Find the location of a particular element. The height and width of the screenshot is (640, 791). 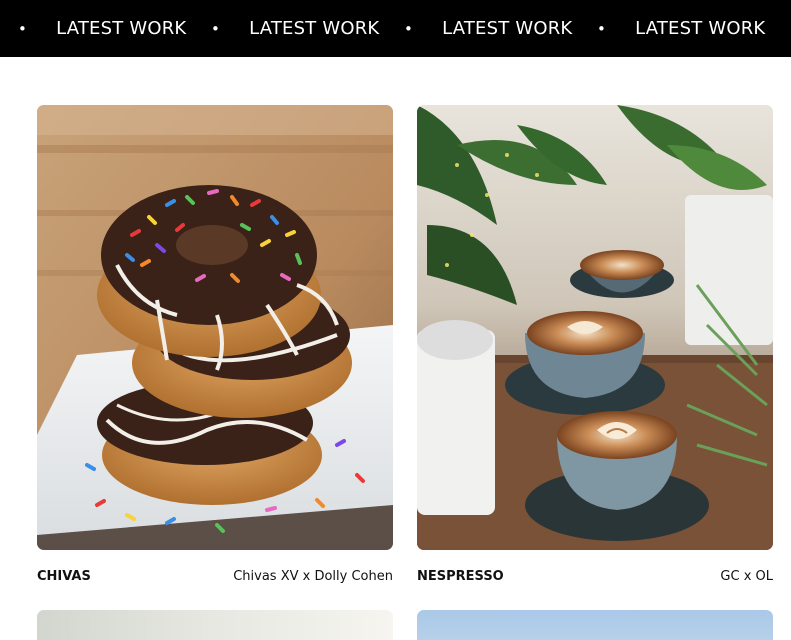

project-meta: NESPRESSO GC x OL is located at coordinates (595, 576).